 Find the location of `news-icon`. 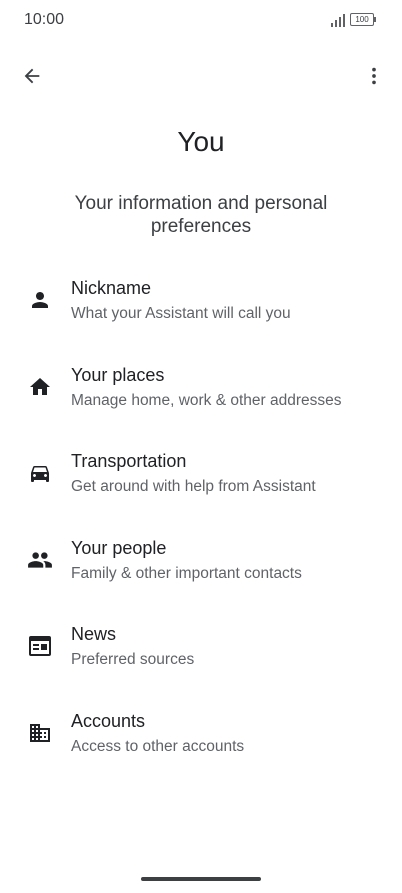

news-icon is located at coordinates (40, 646).